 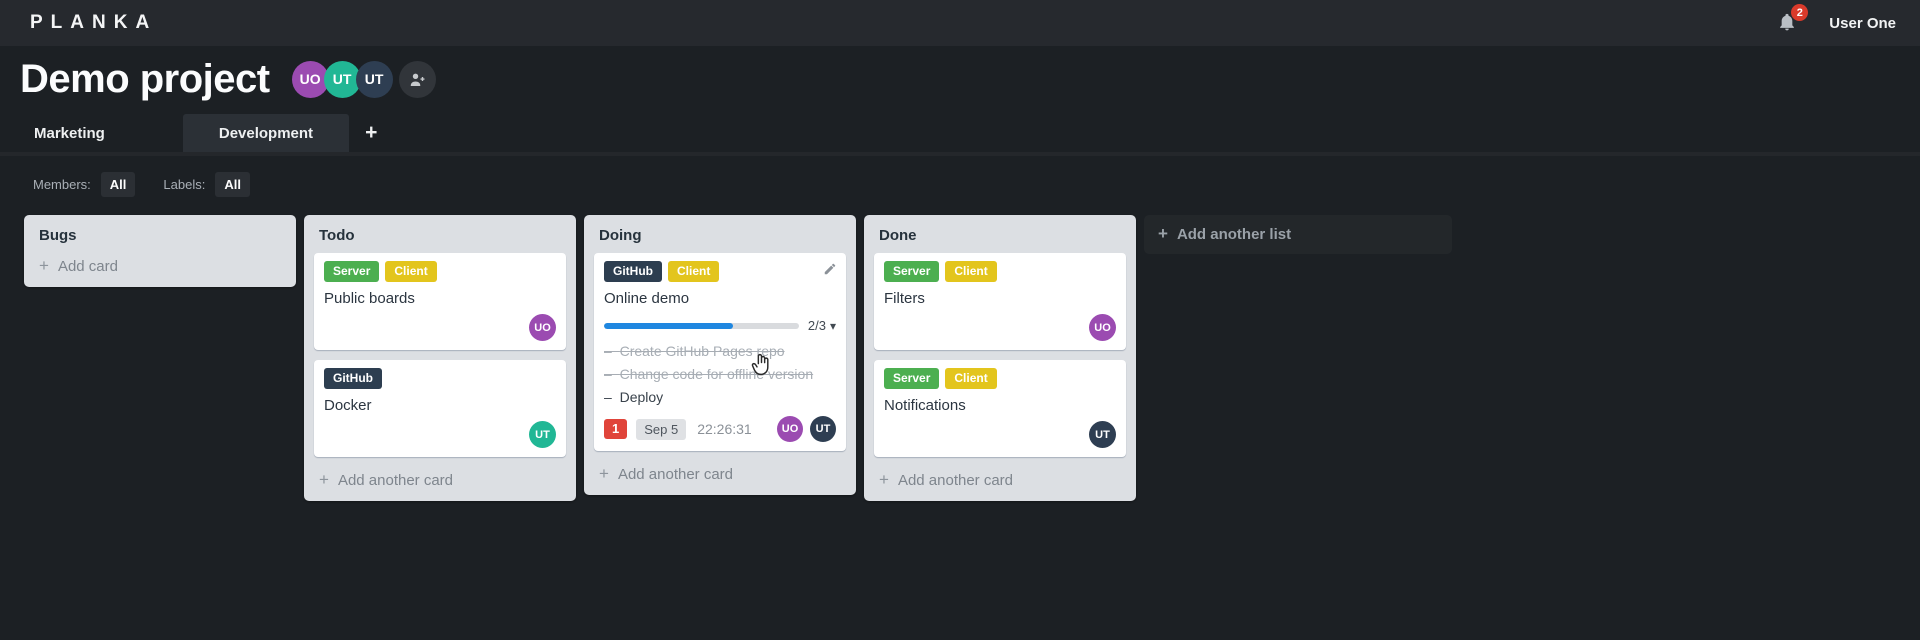 What do you see at coordinates (87, 266) in the screenshot?
I see `add-card-label: Add card` at bounding box center [87, 266].